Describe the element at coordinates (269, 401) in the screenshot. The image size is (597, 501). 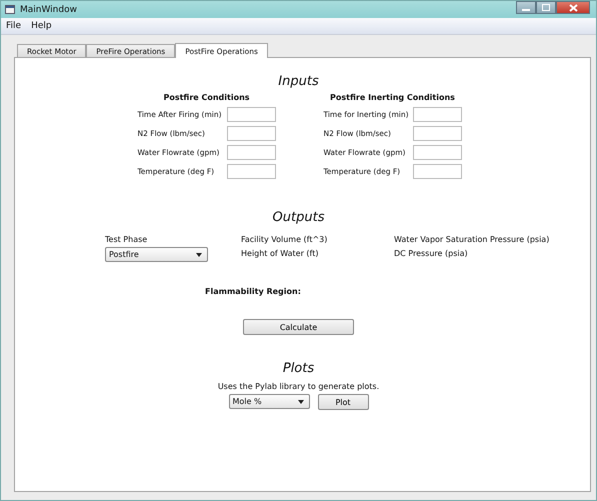
I see `dropdown: Mole %` at that location.